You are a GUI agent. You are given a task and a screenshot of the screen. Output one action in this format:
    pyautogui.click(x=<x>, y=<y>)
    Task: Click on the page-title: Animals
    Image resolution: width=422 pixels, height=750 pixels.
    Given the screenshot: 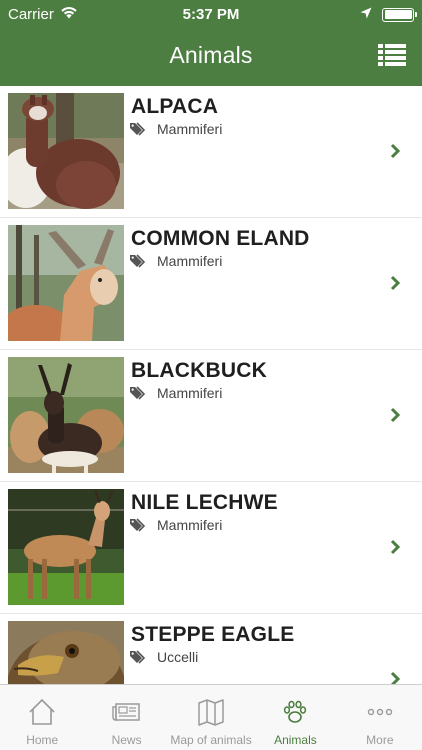 What is the action you would take?
    pyautogui.click(x=211, y=55)
    